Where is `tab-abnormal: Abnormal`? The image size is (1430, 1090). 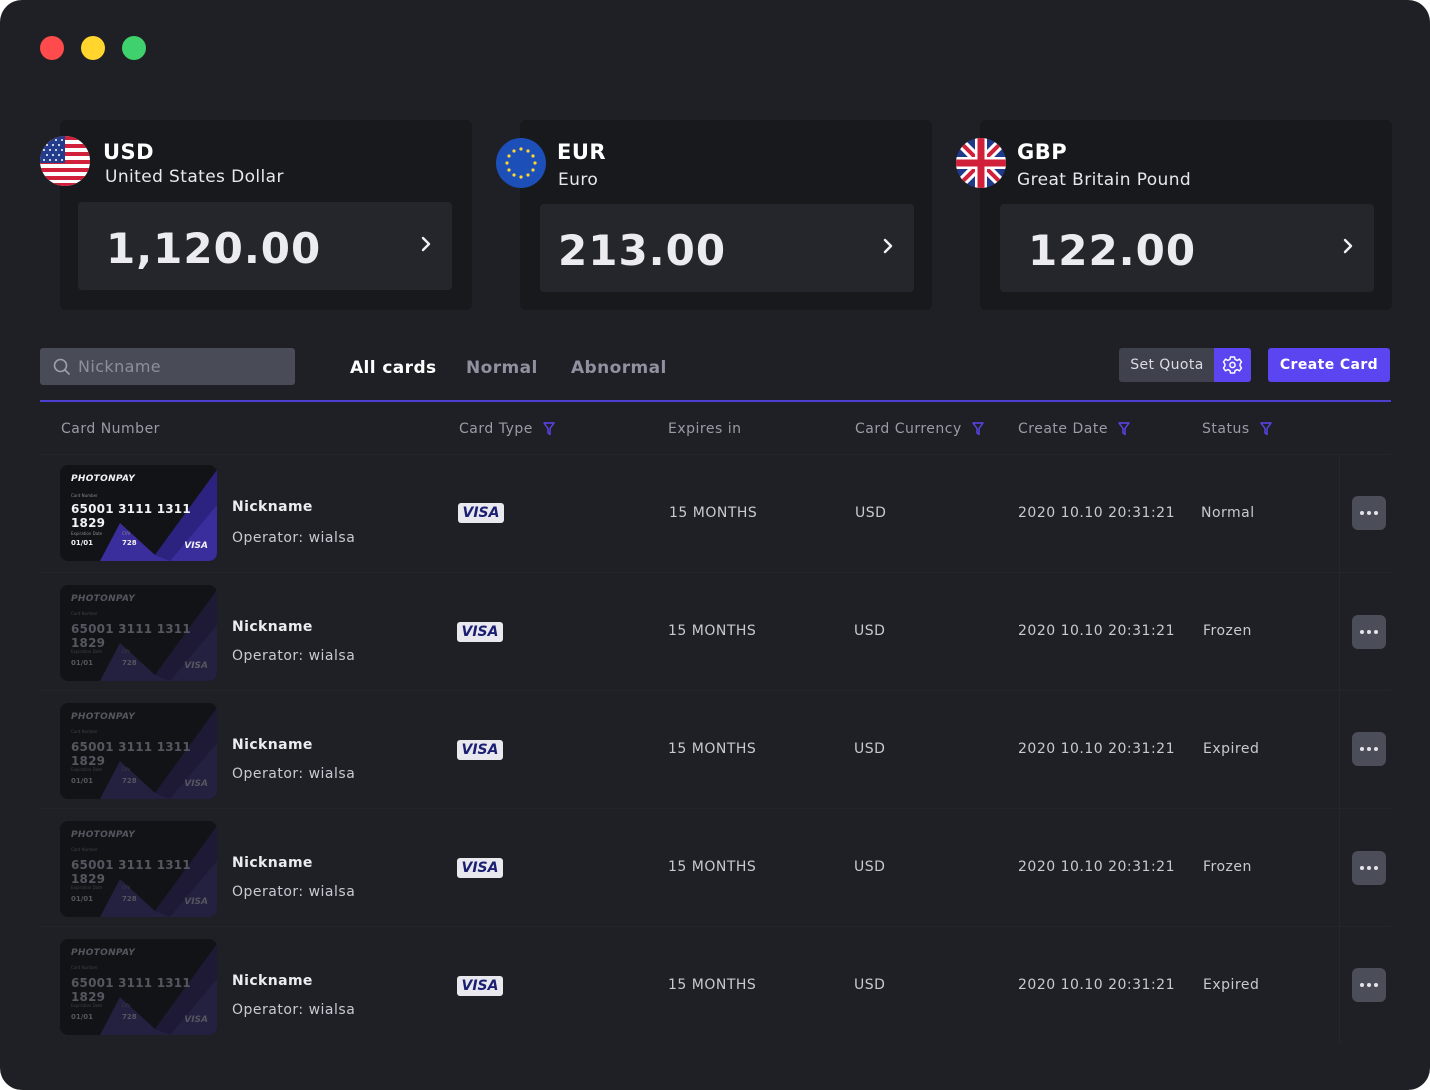 tab-abnormal: Abnormal is located at coordinates (619, 368).